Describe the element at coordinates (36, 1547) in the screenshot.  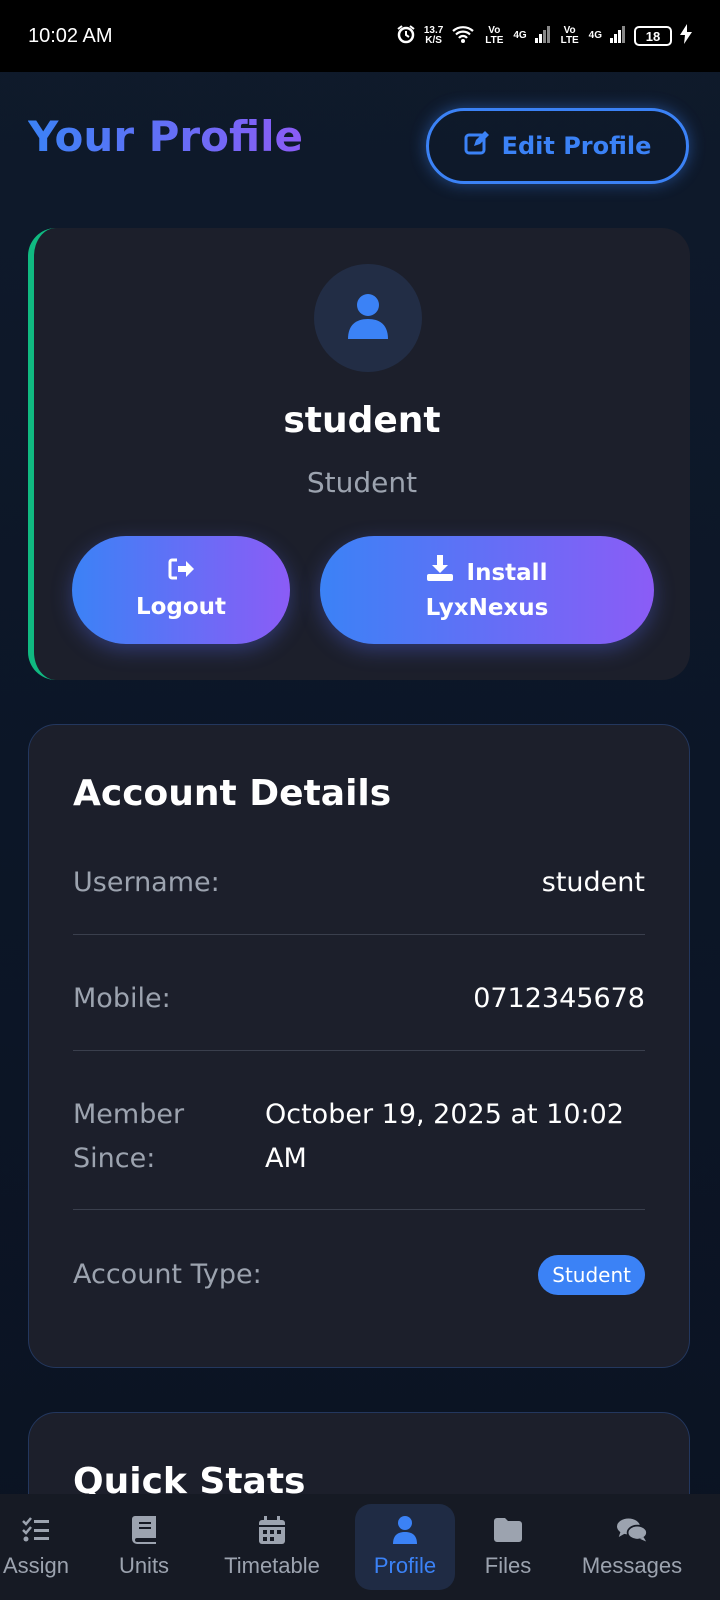
I see `nav-item-assign: Assign` at that location.